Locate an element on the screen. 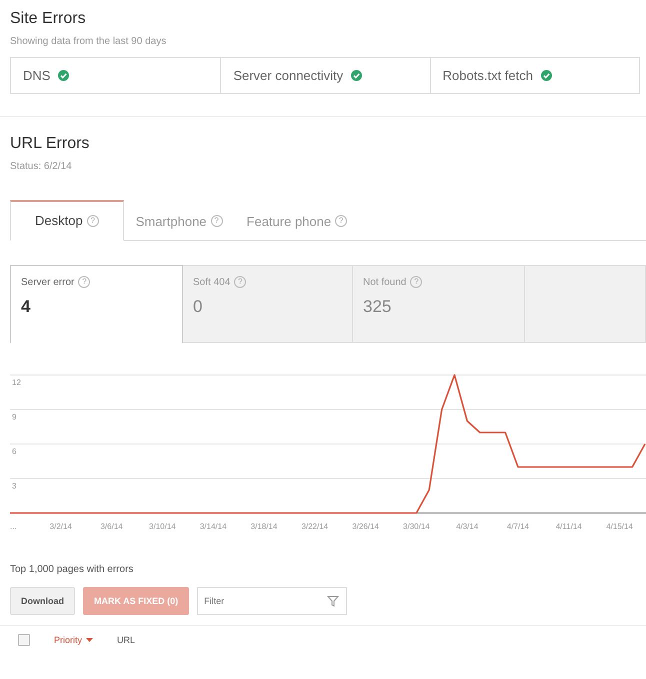  axis-label: 4/15/14 is located at coordinates (619, 526).